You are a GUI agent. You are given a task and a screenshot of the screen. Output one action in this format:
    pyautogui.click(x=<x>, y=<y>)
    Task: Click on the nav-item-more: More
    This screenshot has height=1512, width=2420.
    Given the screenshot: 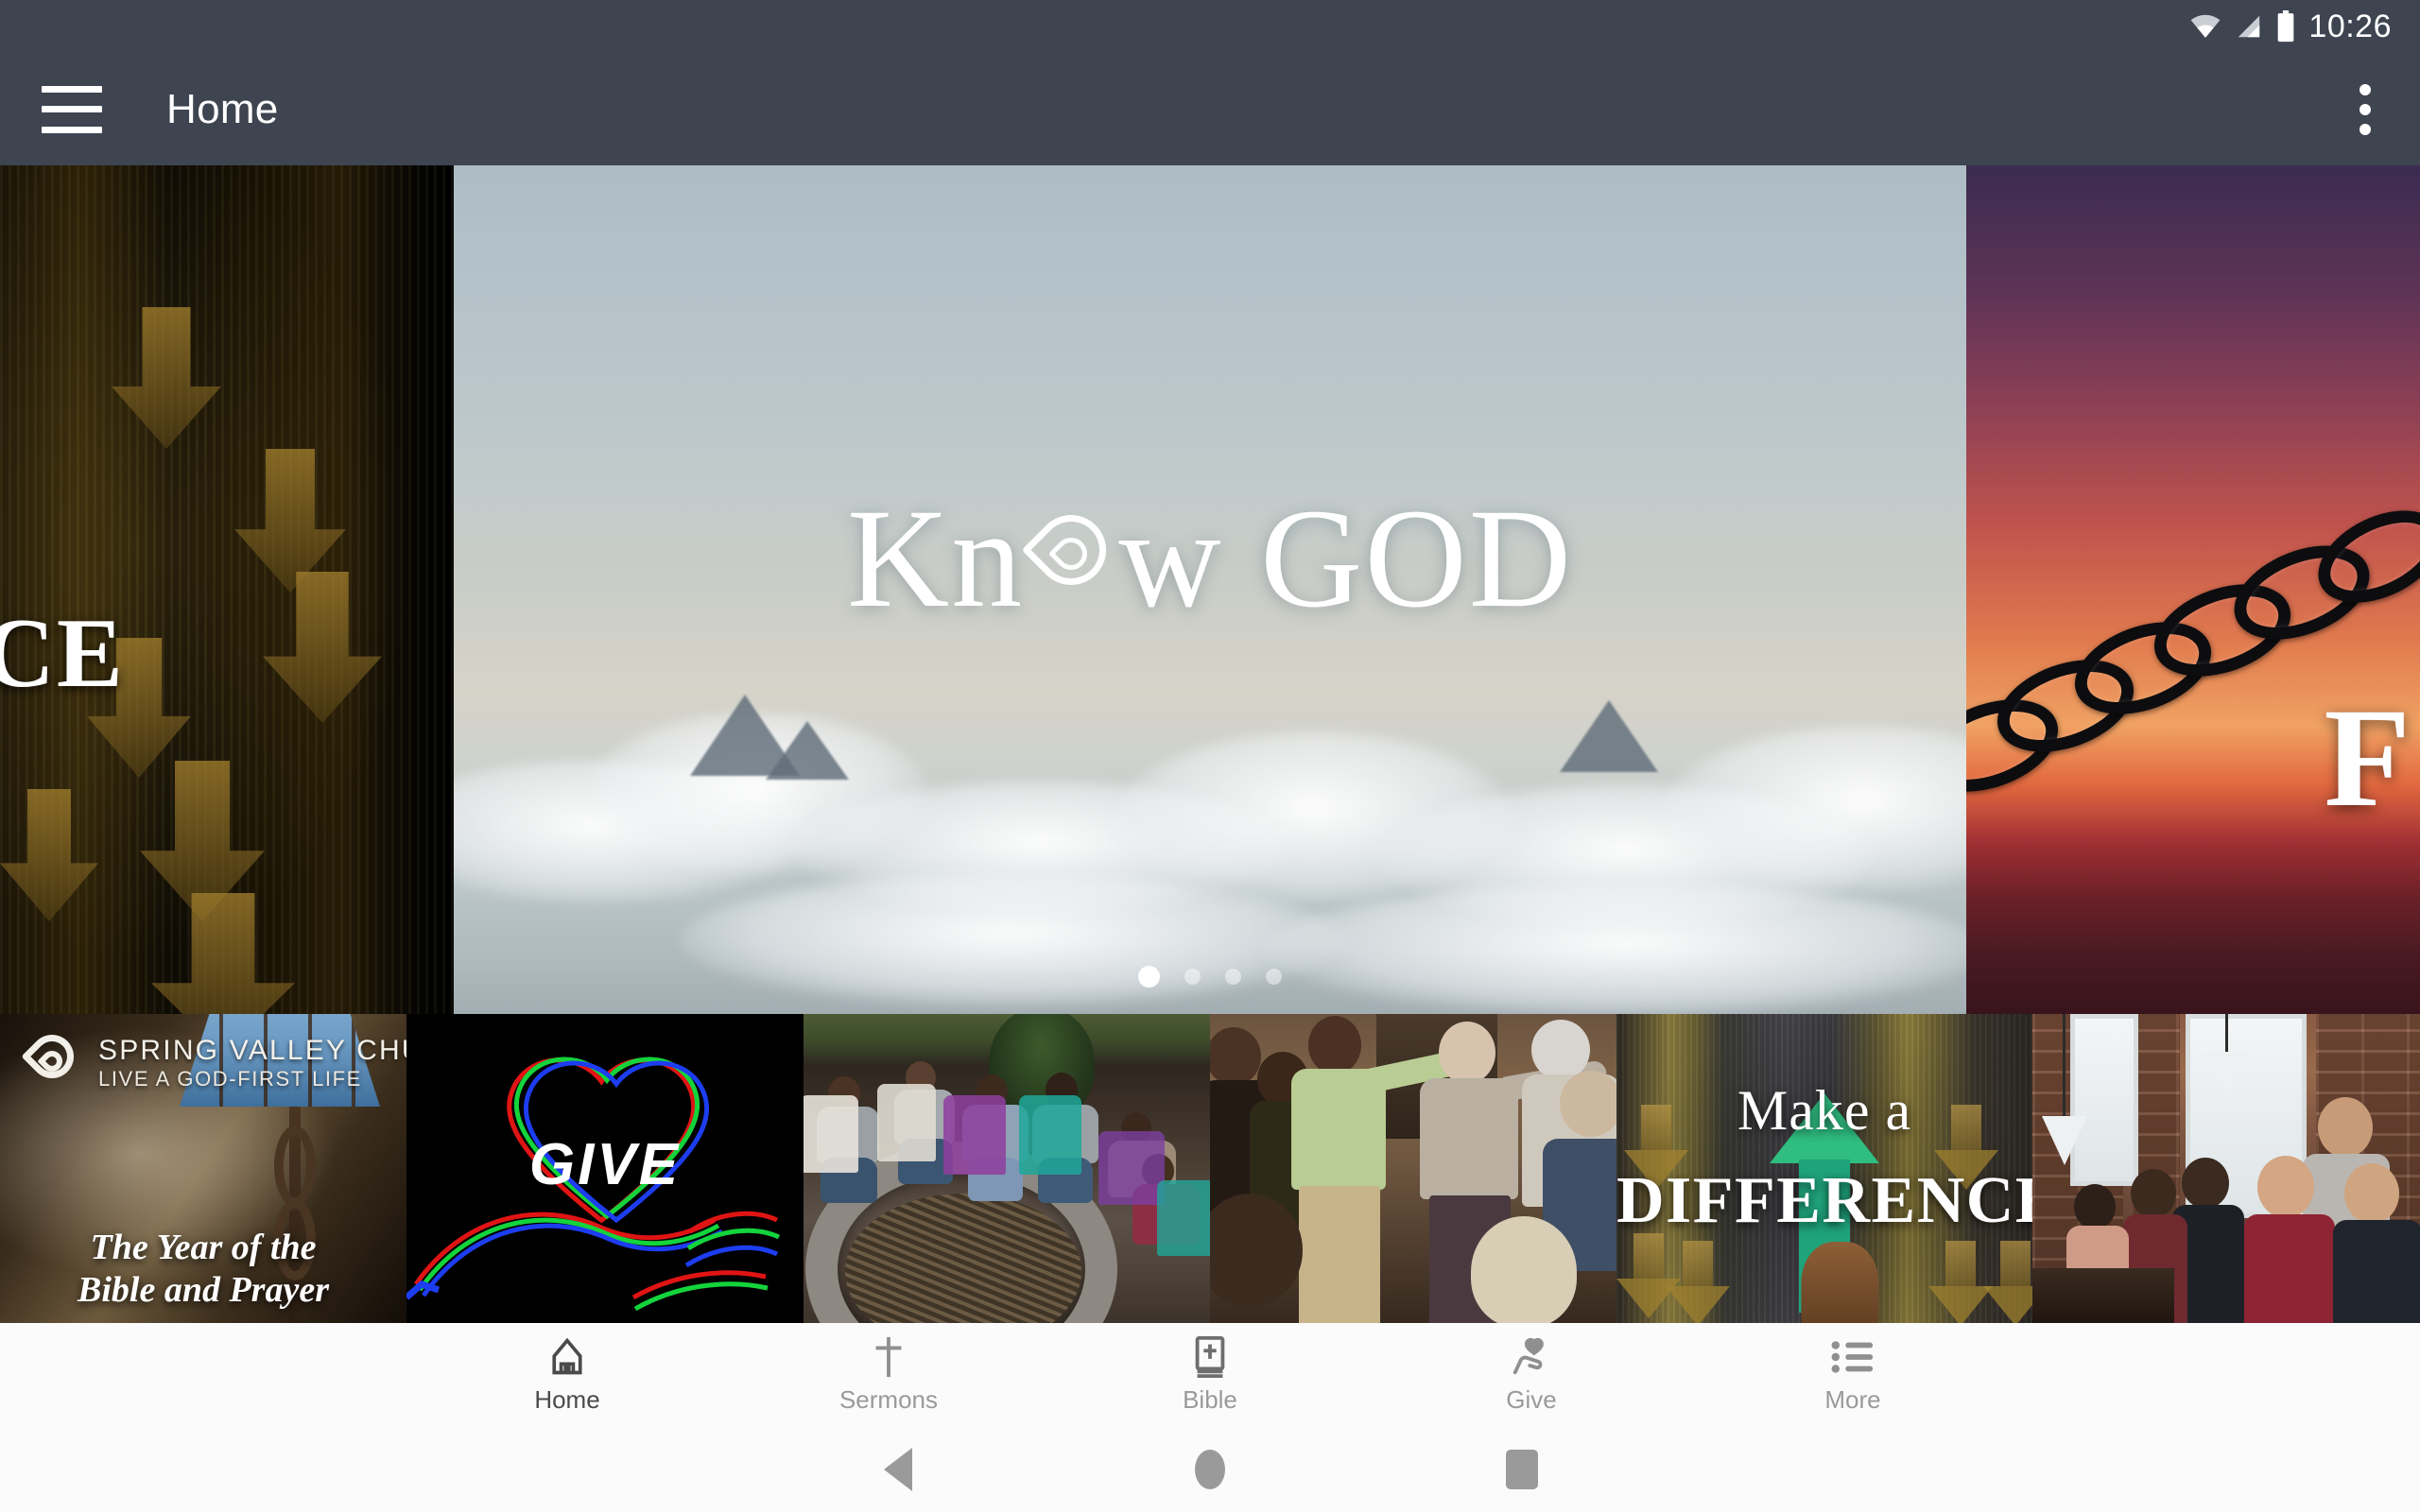 What is the action you would take?
    pyautogui.click(x=1853, y=1375)
    